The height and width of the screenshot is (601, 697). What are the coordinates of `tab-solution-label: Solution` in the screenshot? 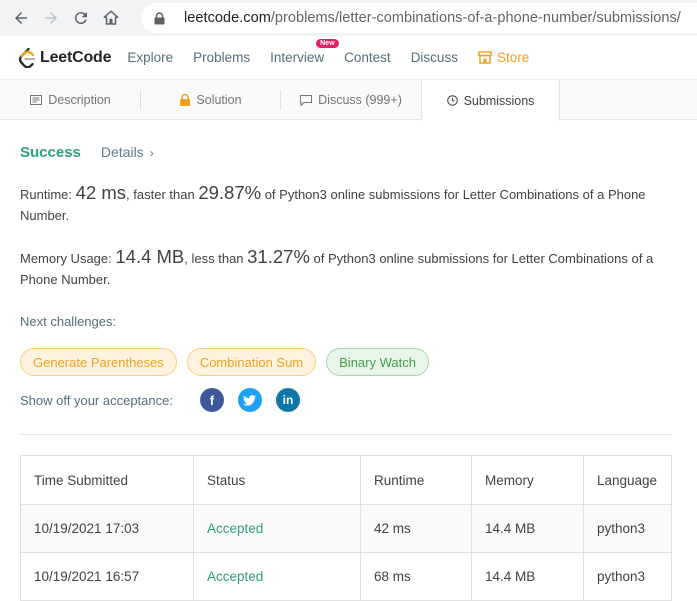 It's located at (219, 100).